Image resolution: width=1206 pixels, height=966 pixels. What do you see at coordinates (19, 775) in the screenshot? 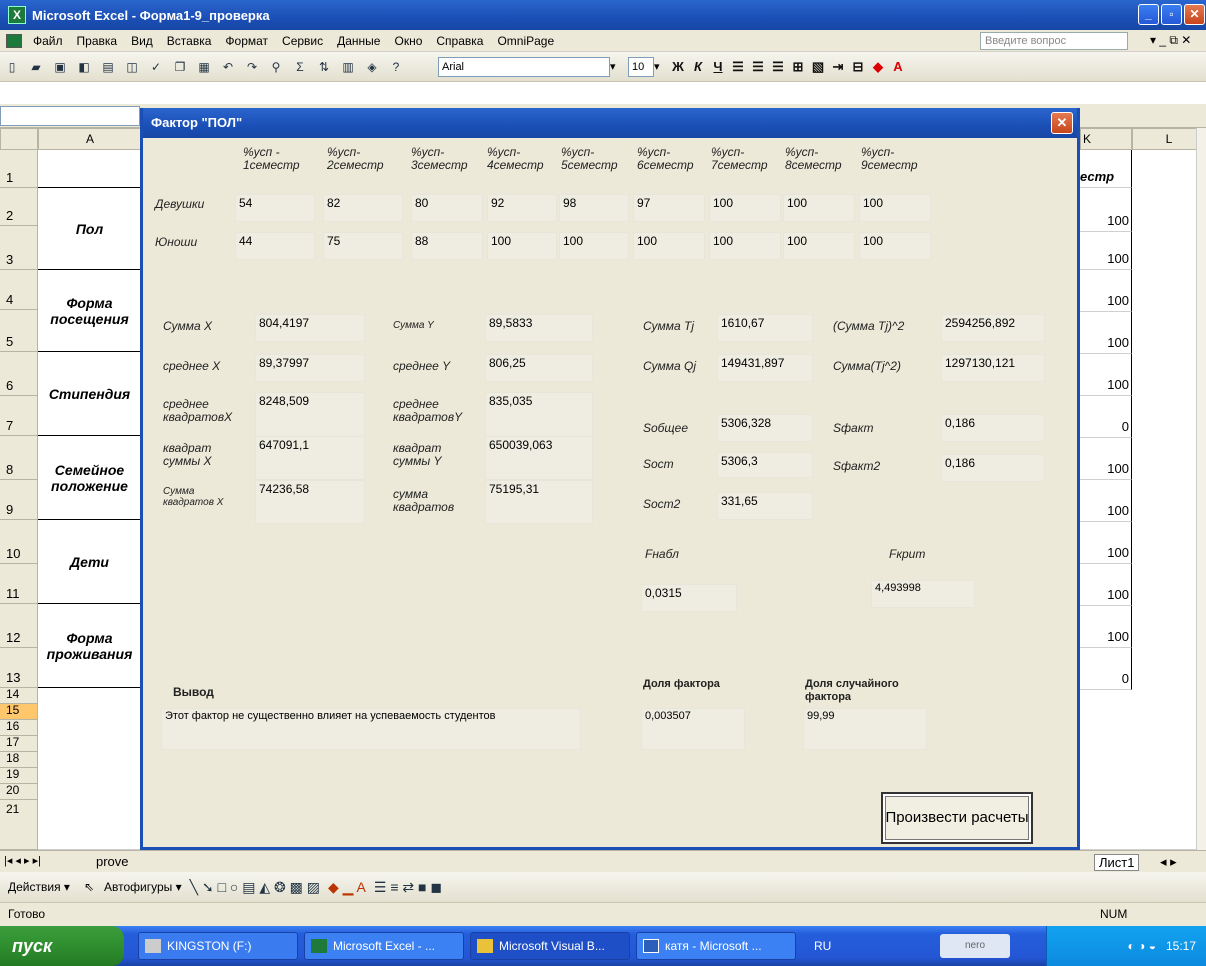
I see `row-header: 19` at bounding box center [19, 775].